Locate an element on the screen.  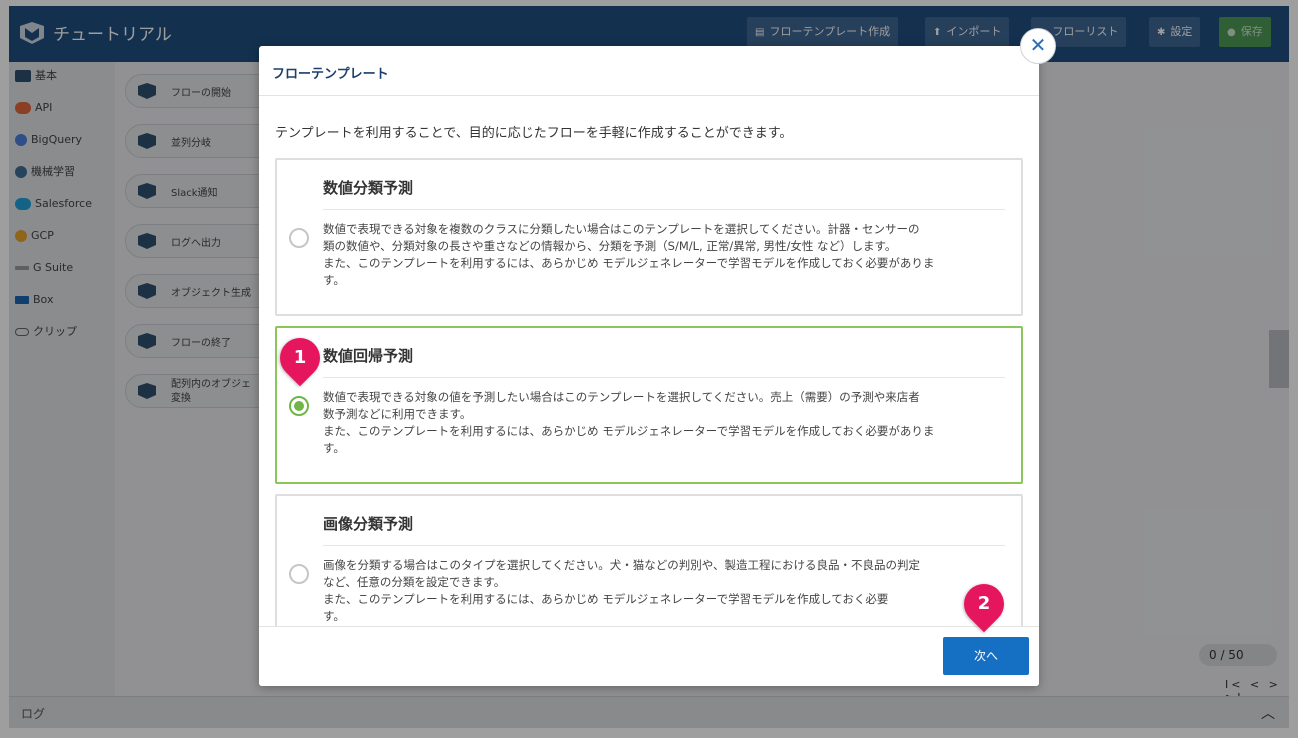
marker-number: 2 is located at coordinates (984, 603).